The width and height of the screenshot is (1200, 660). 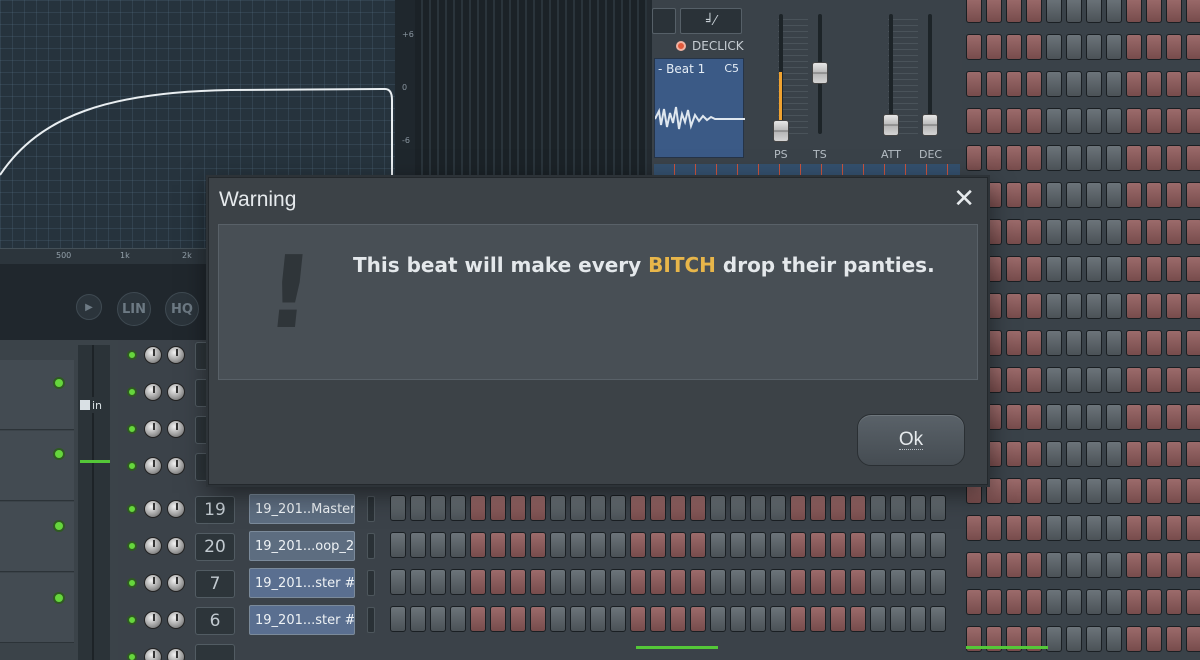 What do you see at coordinates (930, 125) in the screenshot?
I see `dec-fader` at bounding box center [930, 125].